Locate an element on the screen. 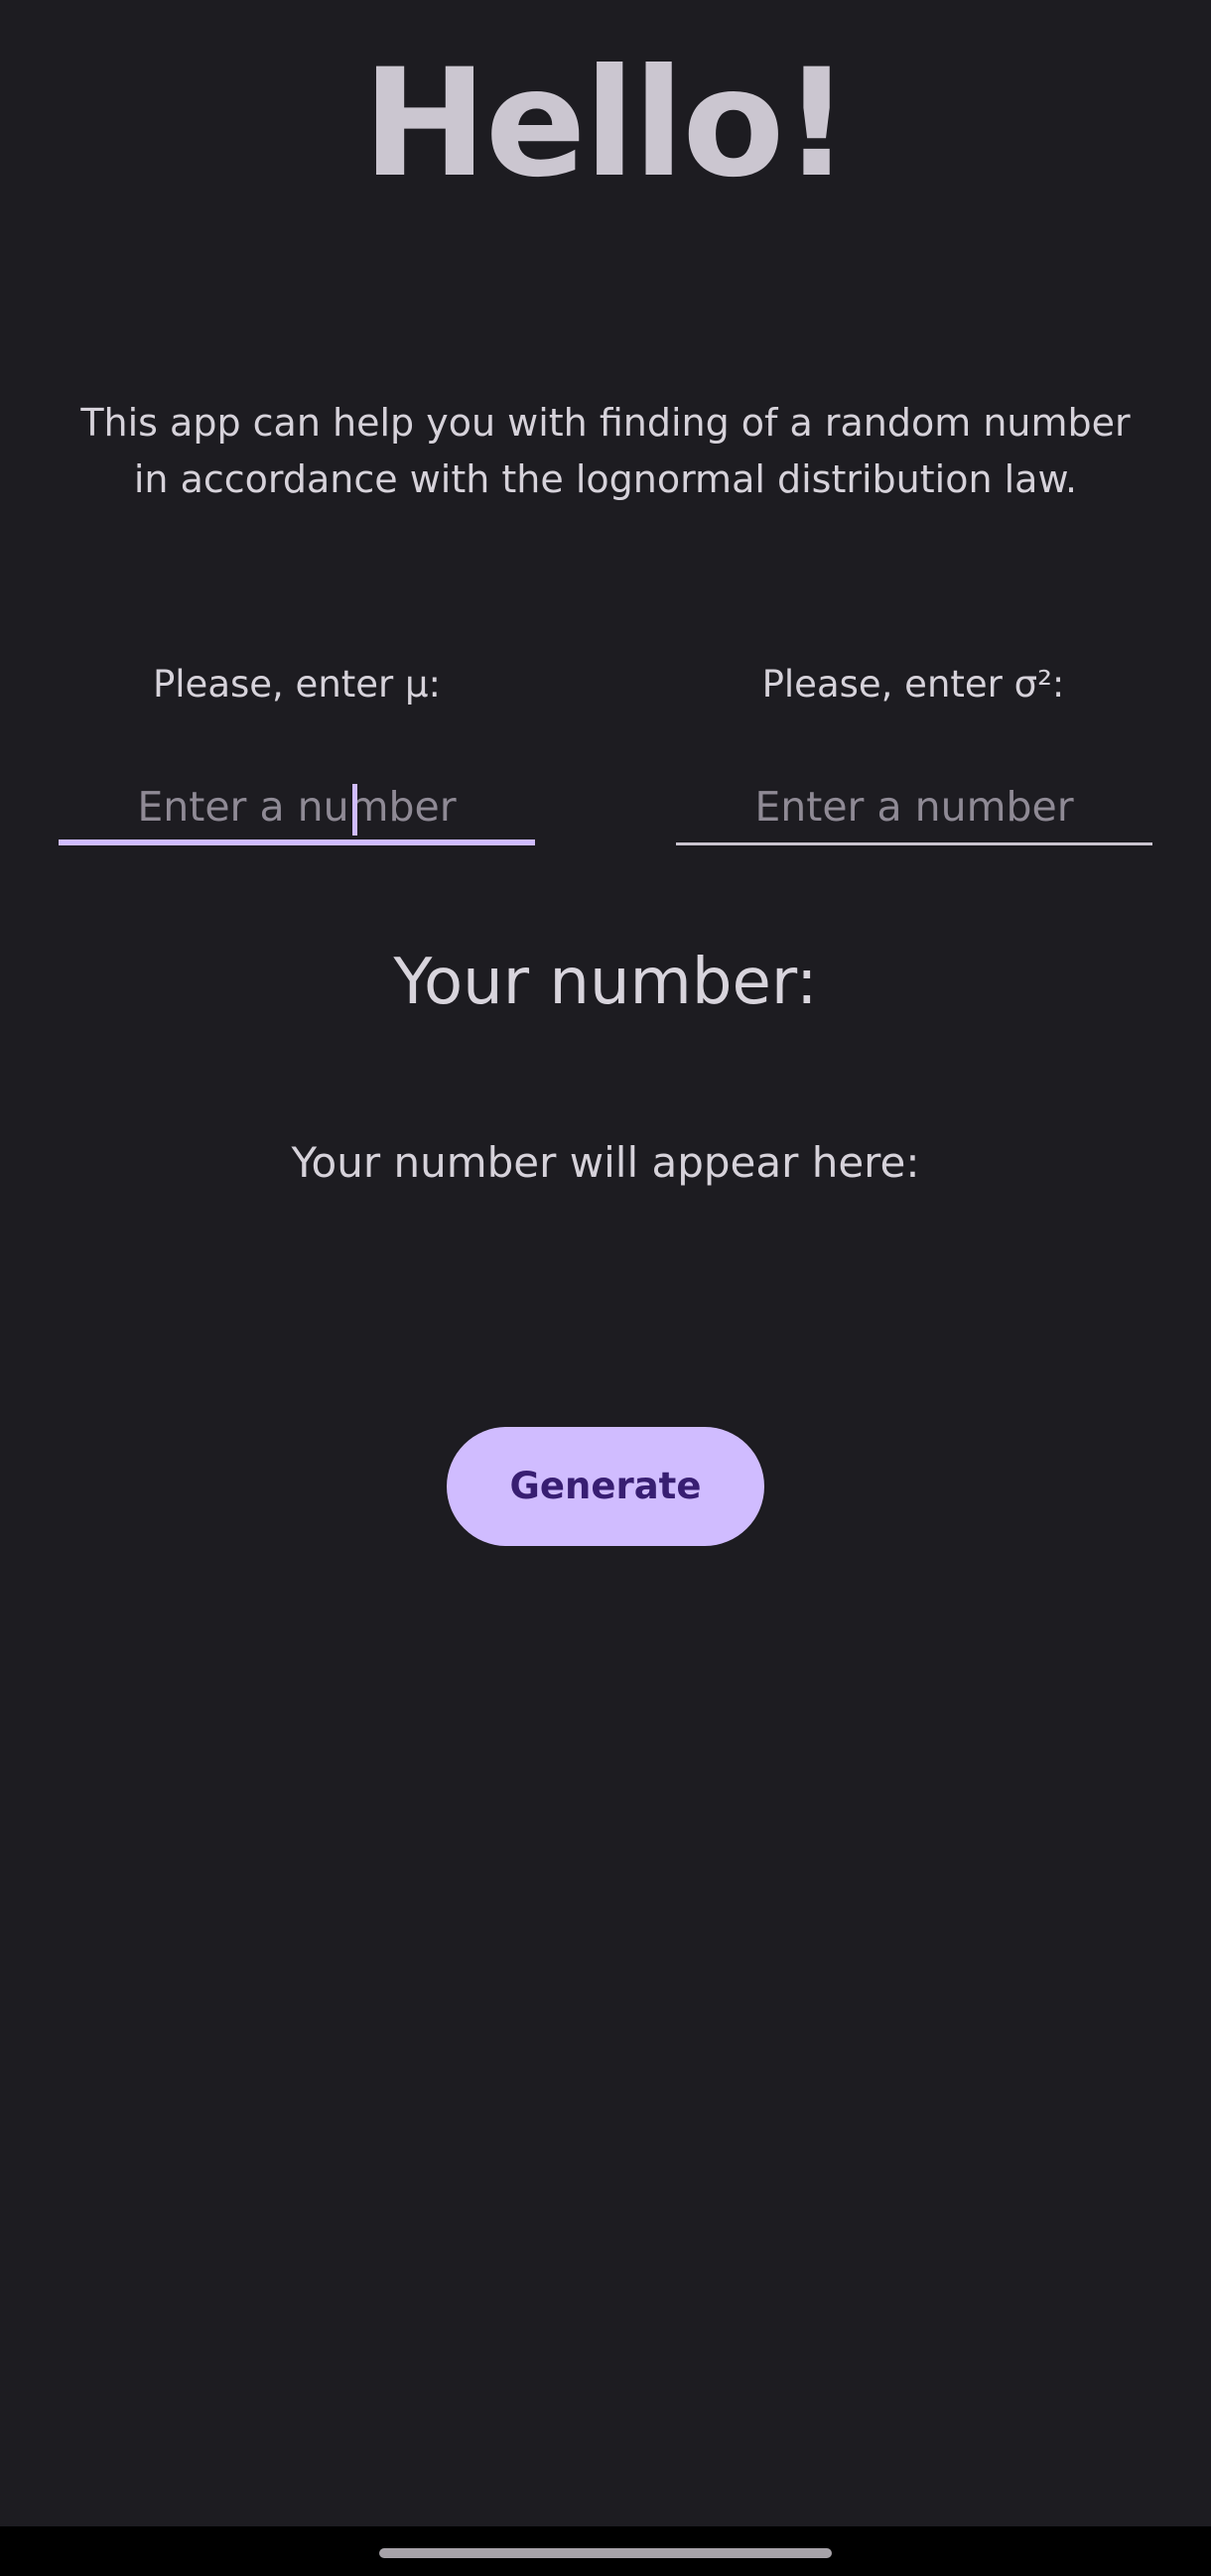 The image size is (1211, 2576). result-heading: Your number: is located at coordinates (606, 983).